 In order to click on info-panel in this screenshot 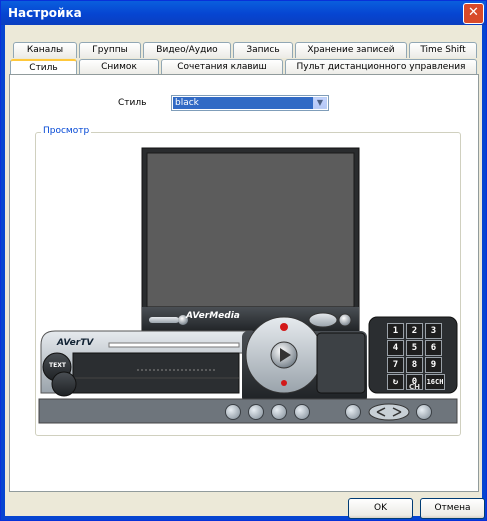, I will do `click(156, 373)`.